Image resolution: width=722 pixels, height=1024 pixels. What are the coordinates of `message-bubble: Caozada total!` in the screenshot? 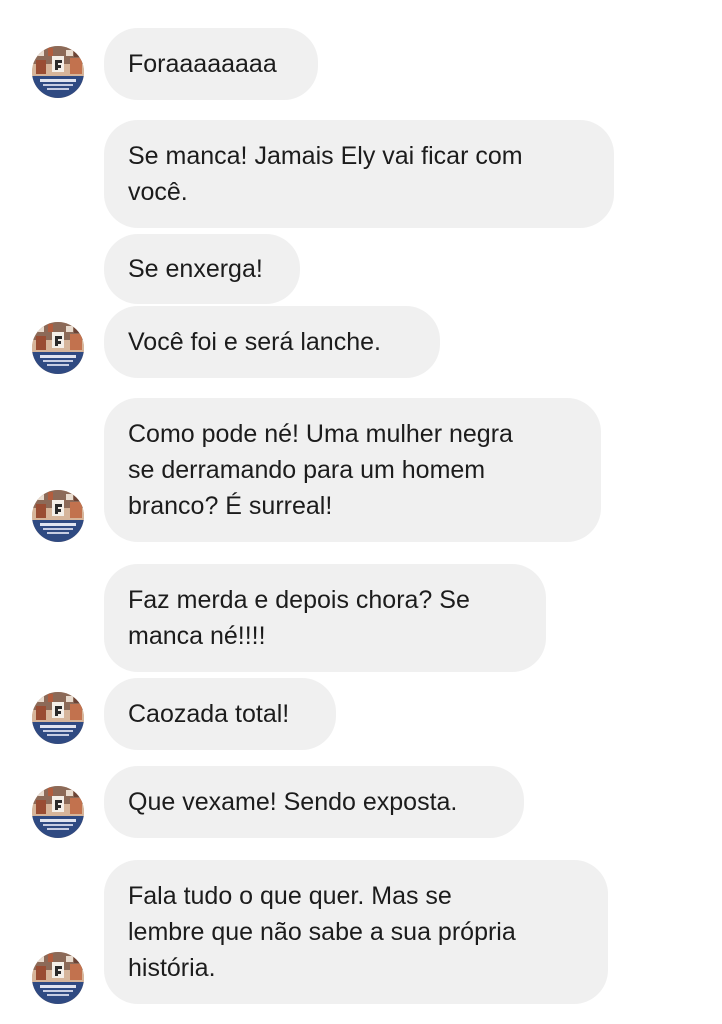 It's located at (220, 714).